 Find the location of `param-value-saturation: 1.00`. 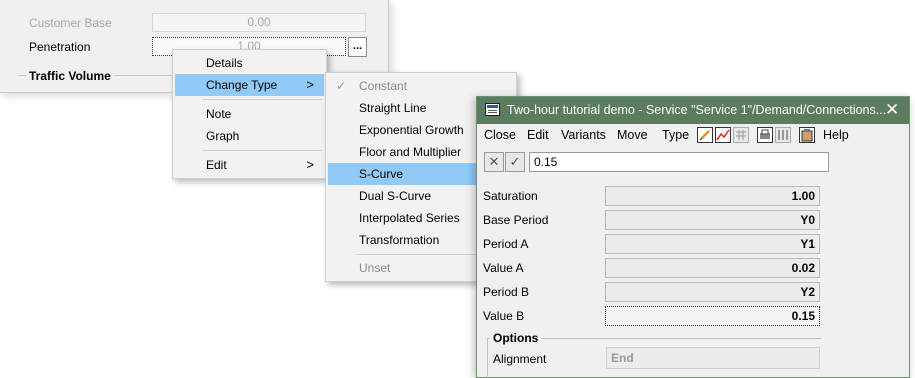

param-value-saturation: 1.00 is located at coordinates (712, 196).